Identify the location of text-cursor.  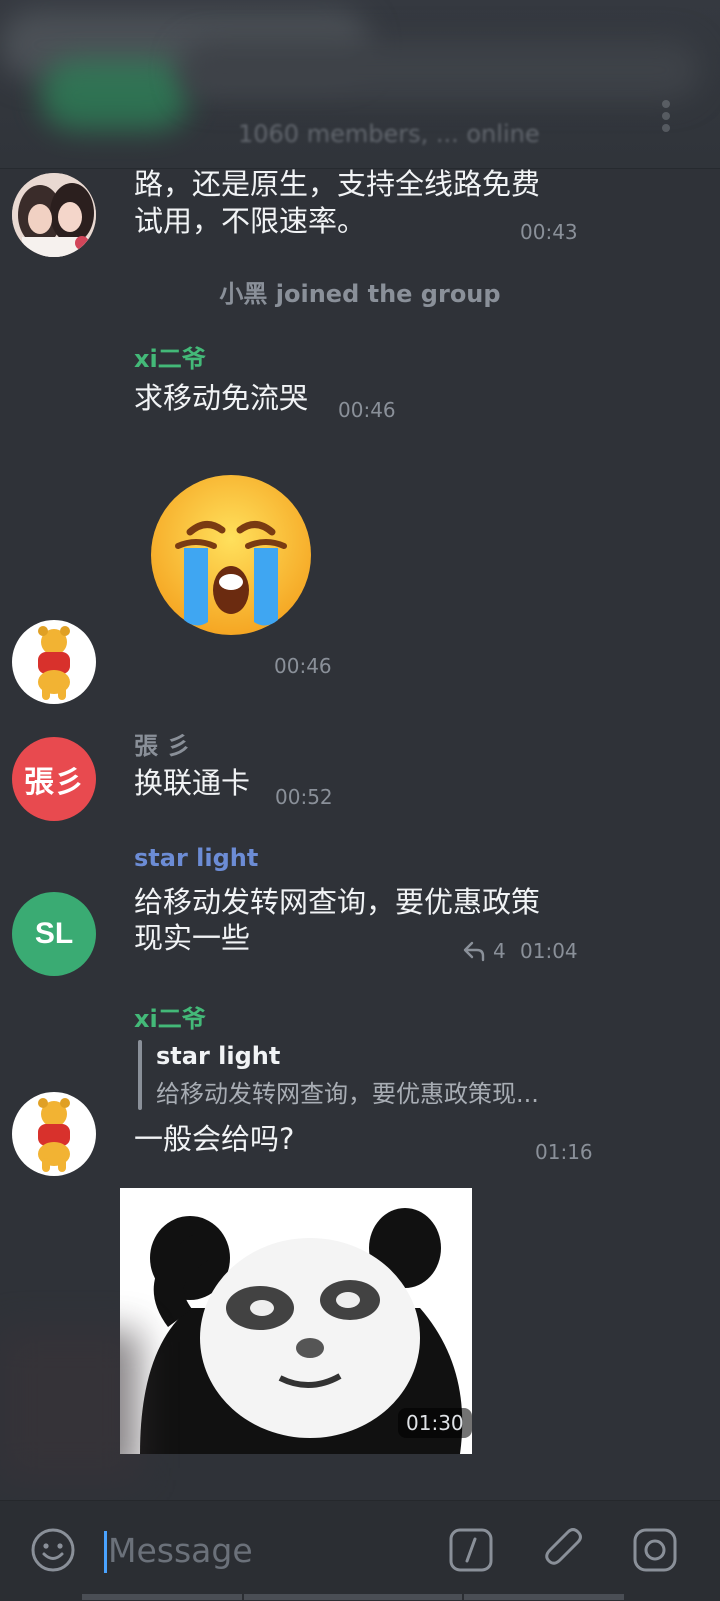
(105, 1552).